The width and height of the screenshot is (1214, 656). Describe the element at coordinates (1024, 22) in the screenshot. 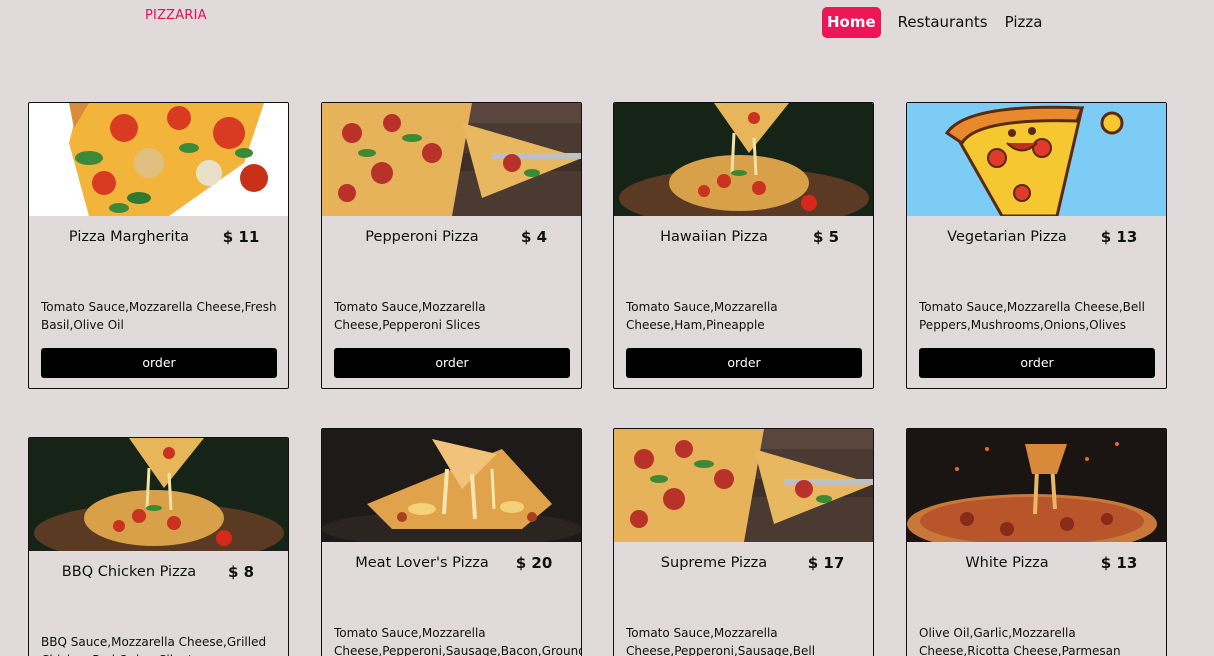

I see `nav-pizza: Pizza` at that location.